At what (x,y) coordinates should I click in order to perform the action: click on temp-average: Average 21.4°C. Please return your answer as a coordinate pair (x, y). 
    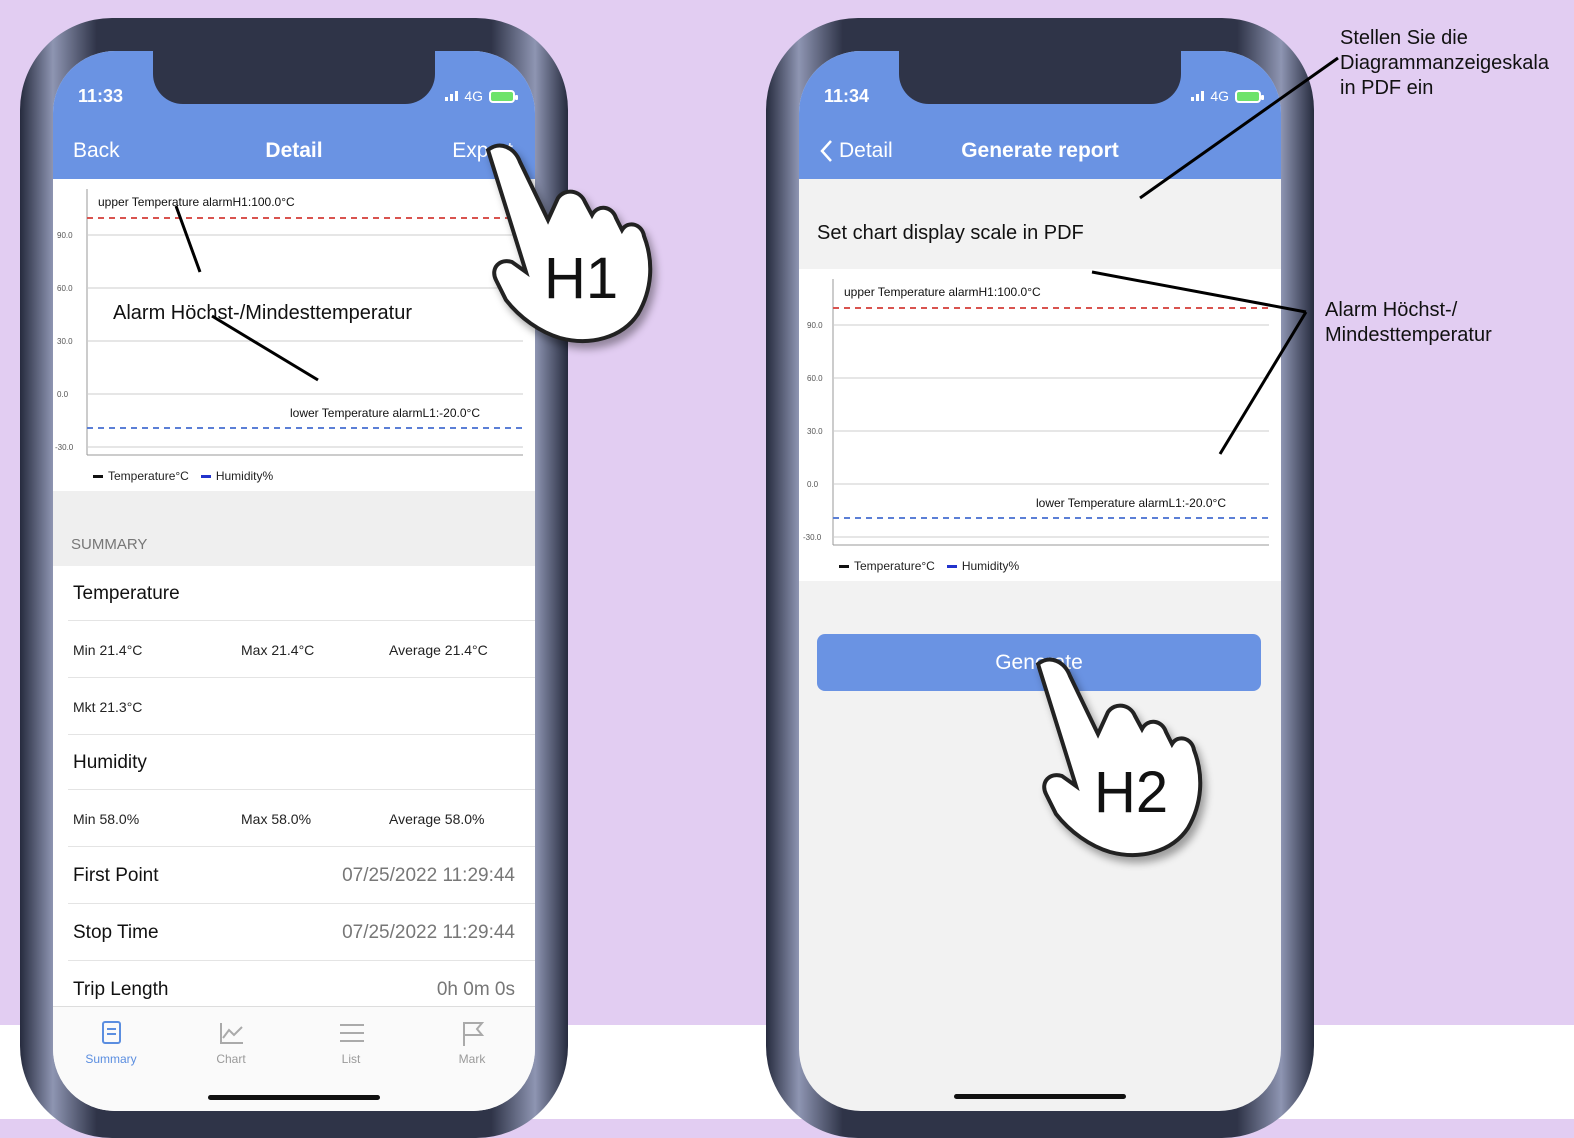
    Looking at the image, I should click on (438, 649).